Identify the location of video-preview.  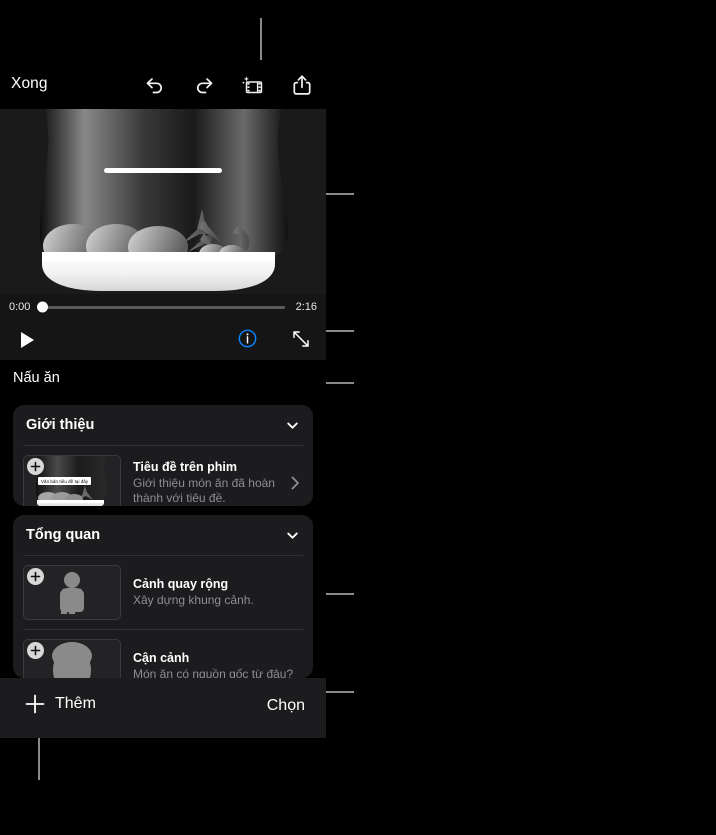
(163, 201).